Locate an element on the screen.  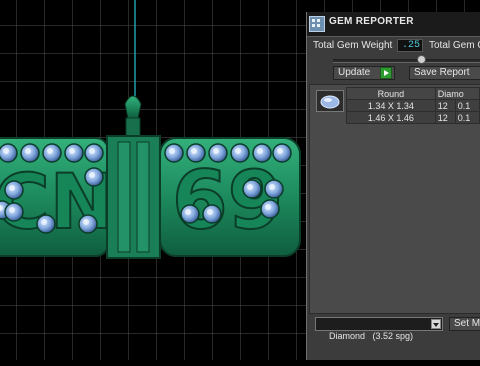
total-gem-count-label: Total Gem C is located at coordinates (454, 45).